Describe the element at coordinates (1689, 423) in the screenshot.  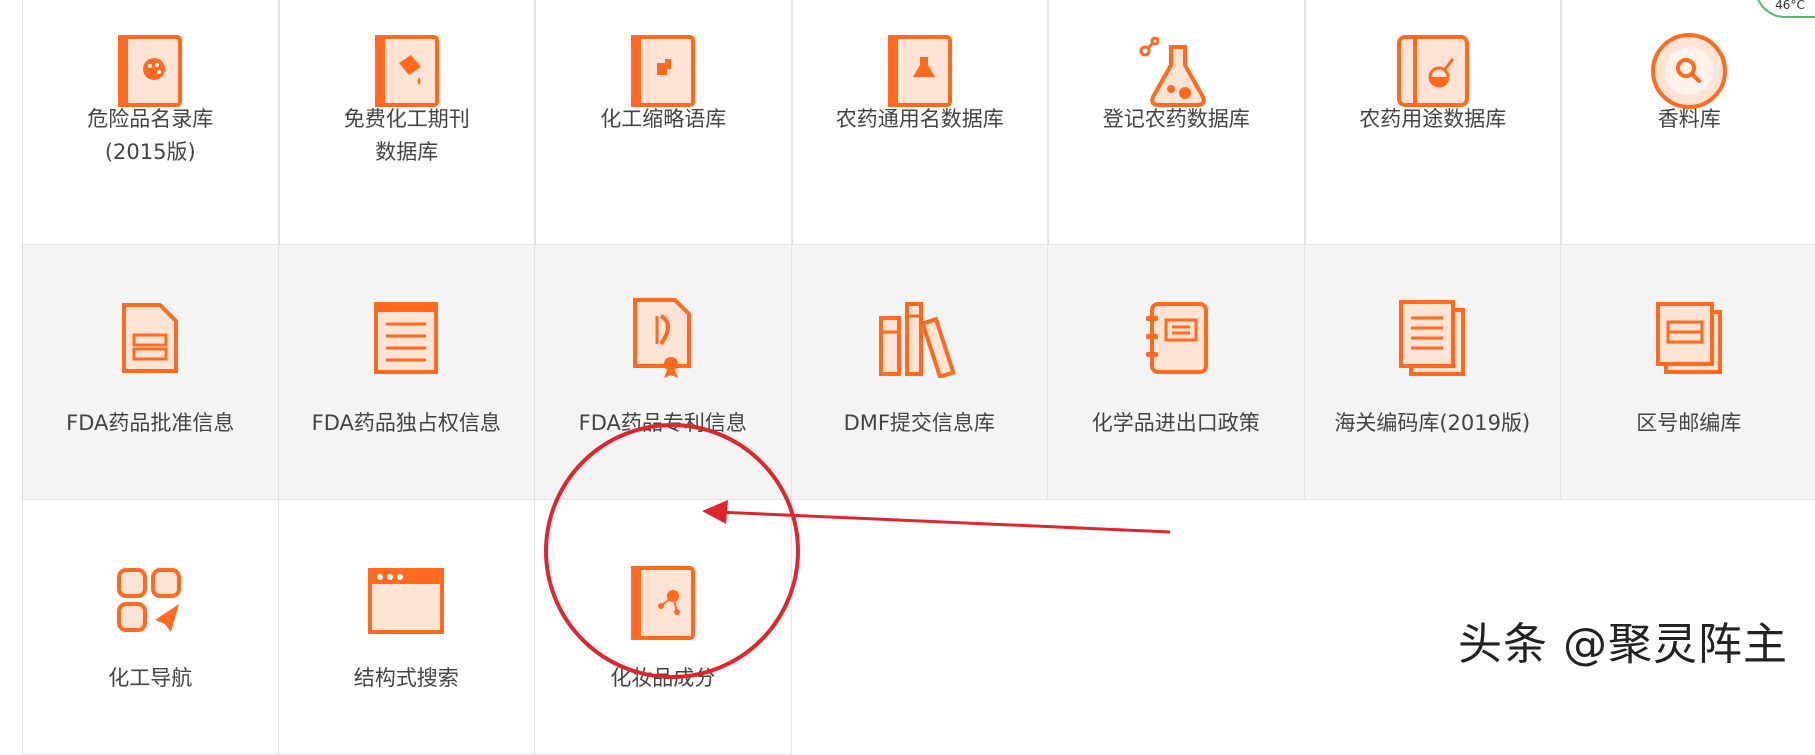
I see `db-label: 区号邮编库` at that location.